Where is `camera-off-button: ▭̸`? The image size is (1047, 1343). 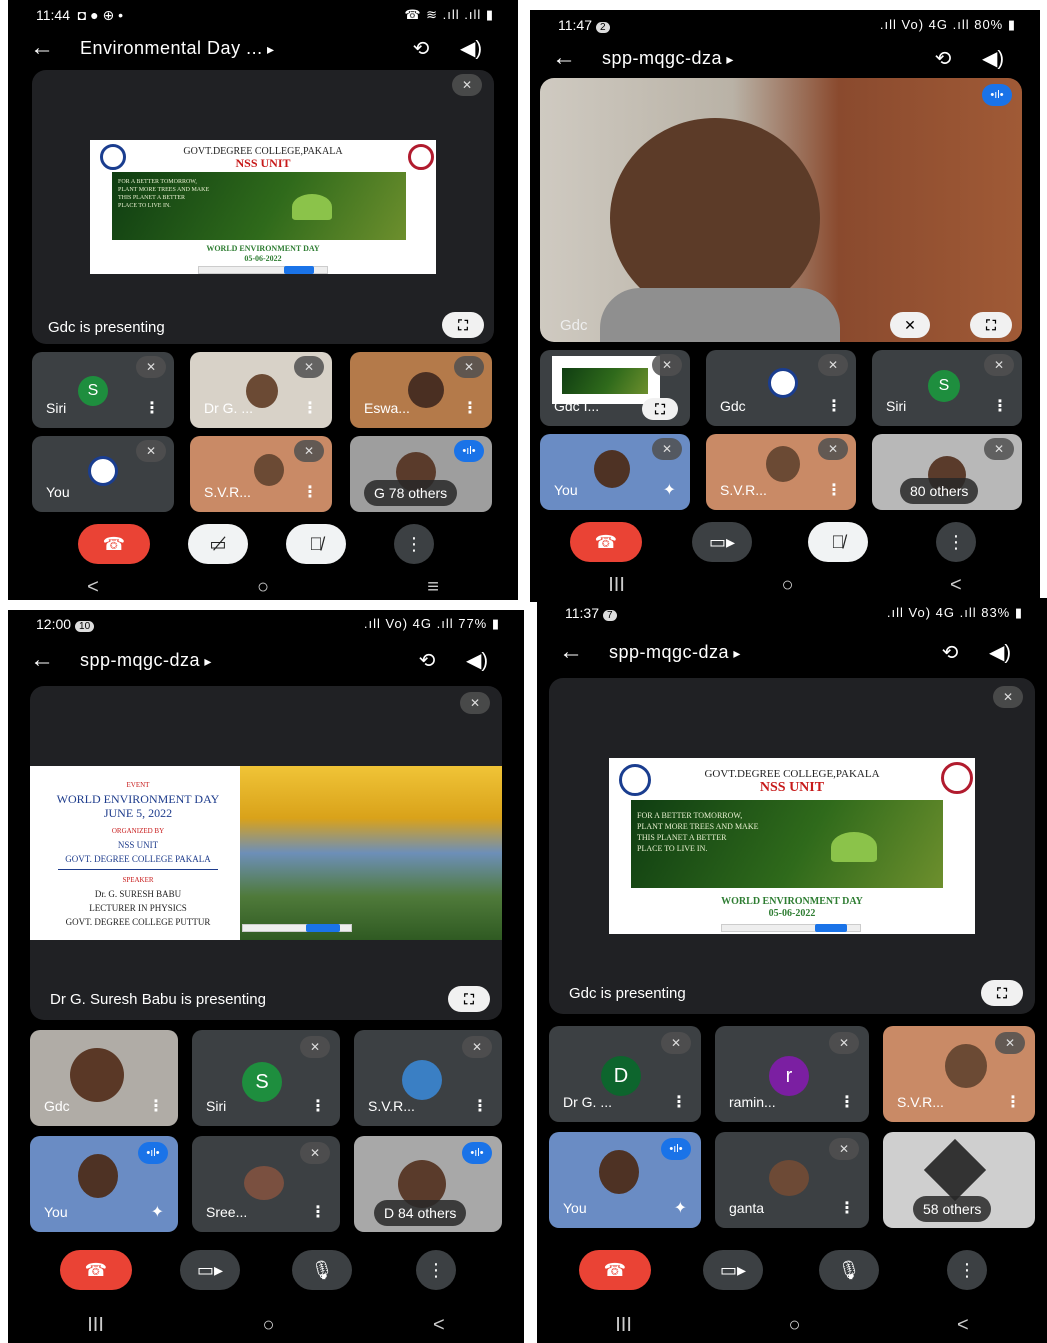 camera-off-button: ▭̸ is located at coordinates (218, 544).